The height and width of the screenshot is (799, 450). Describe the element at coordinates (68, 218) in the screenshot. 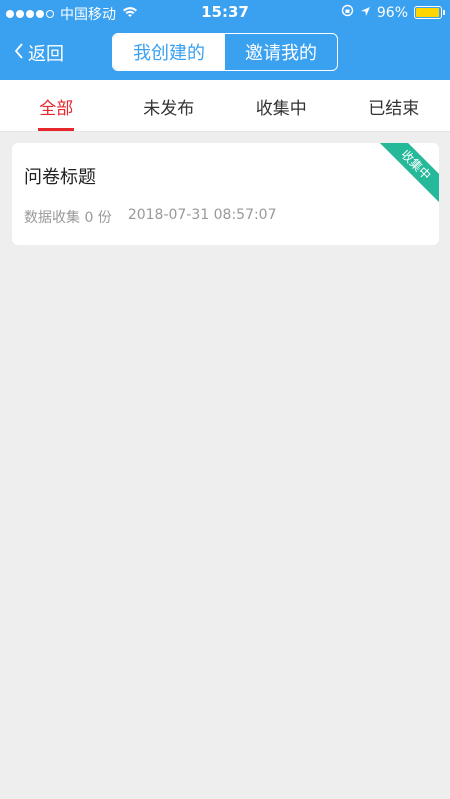

I see `collected-count: 数据收集 0 份` at that location.